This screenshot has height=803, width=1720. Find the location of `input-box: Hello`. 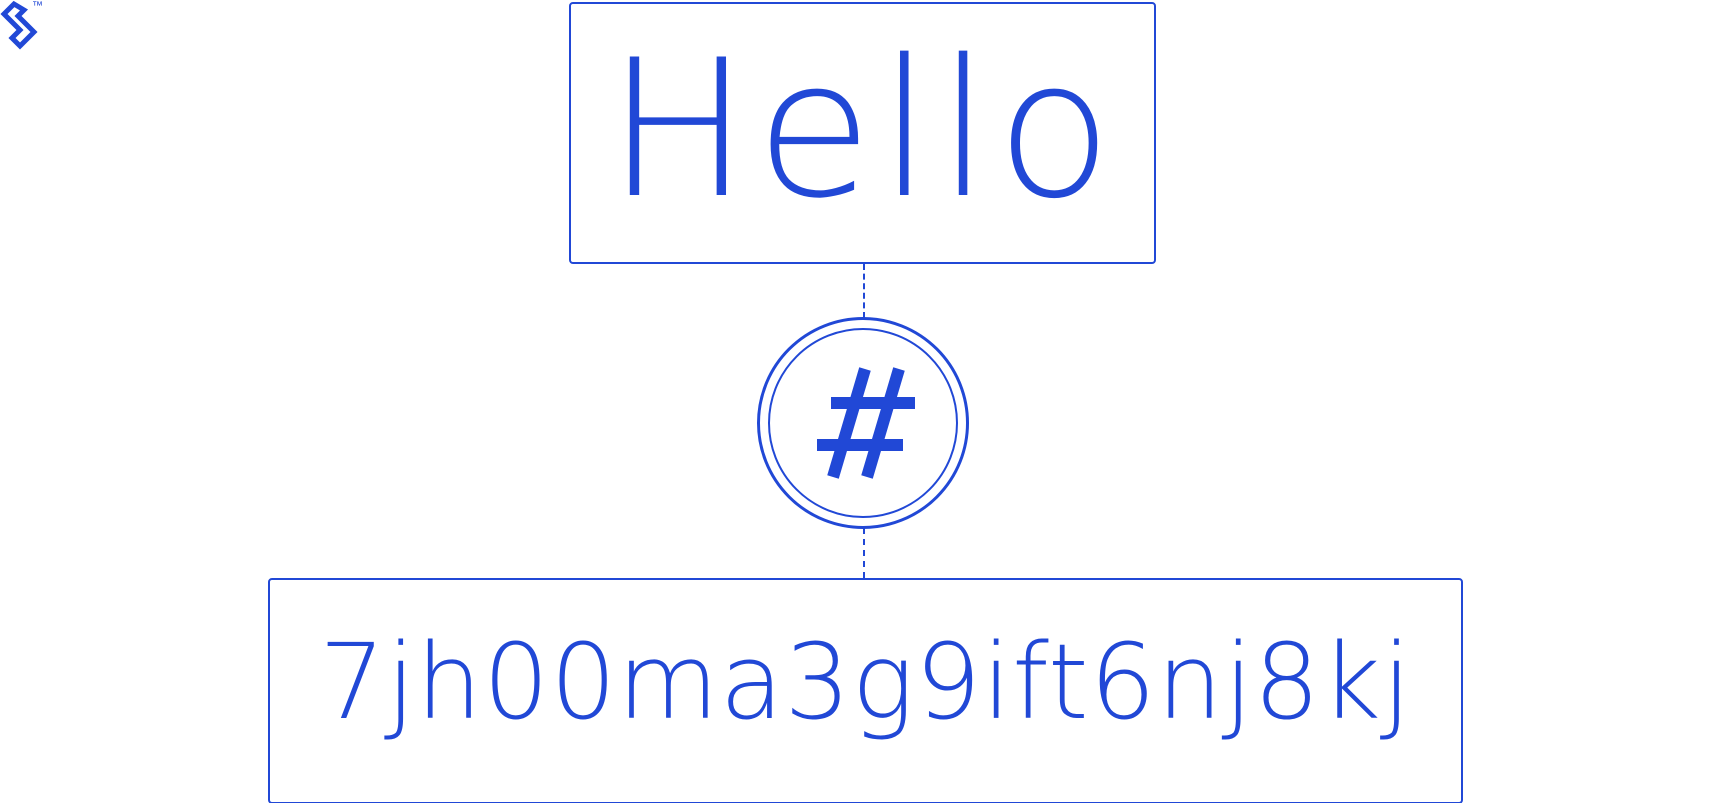

input-box: Hello is located at coordinates (862, 133).